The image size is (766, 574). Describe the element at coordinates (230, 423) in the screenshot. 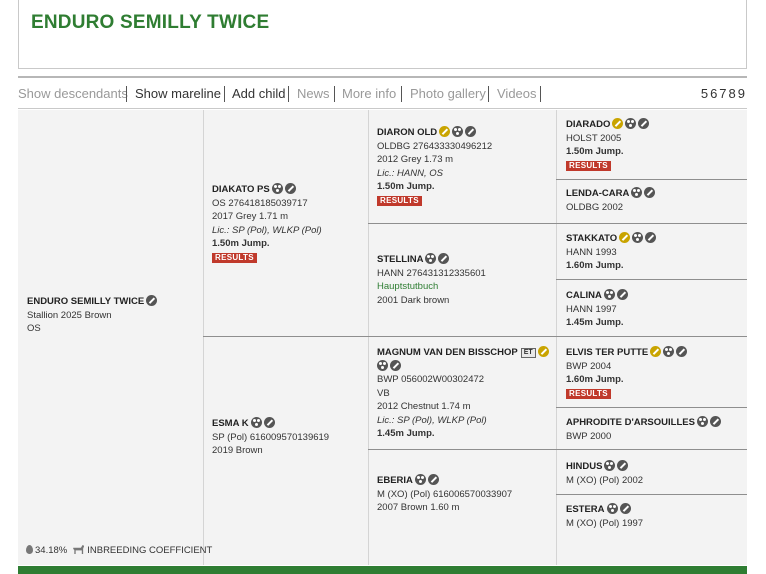

I see `dam-name: ESMA K` at that location.